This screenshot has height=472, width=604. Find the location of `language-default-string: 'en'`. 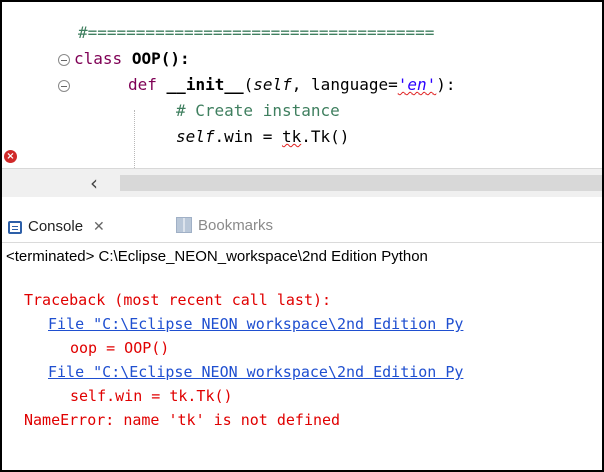

language-default-string: 'en' is located at coordinates (417, 84).